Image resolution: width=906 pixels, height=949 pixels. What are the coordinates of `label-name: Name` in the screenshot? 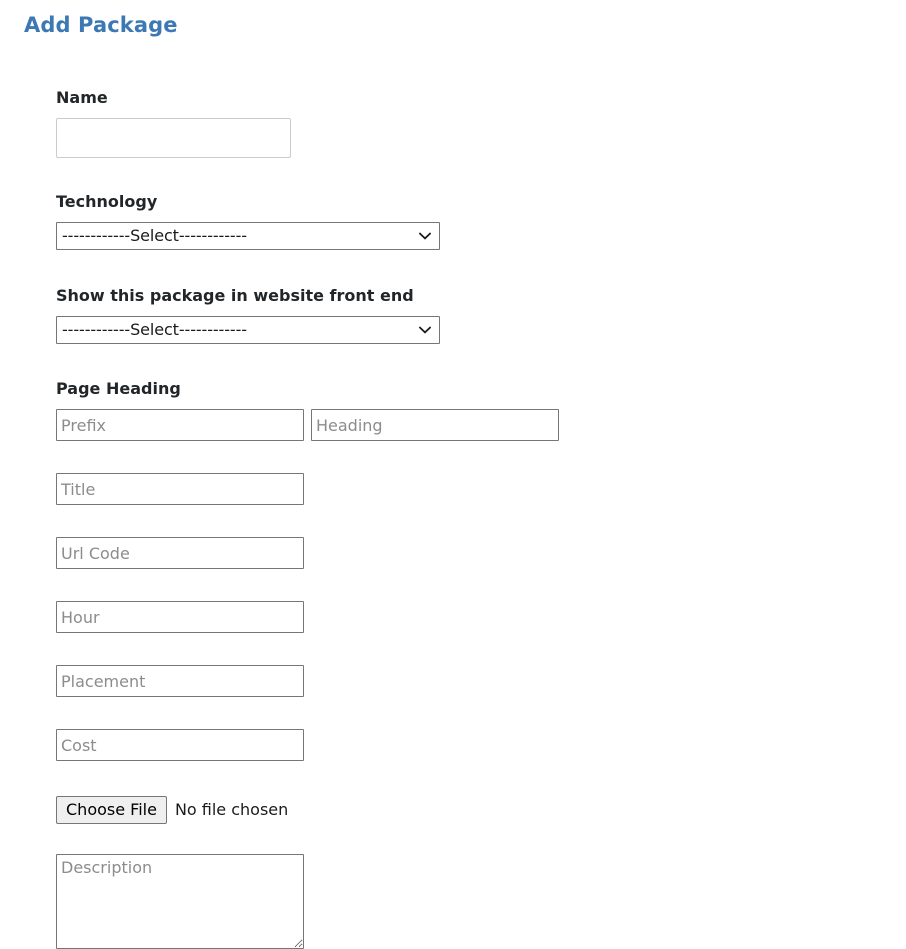 It's located at (82, 97).